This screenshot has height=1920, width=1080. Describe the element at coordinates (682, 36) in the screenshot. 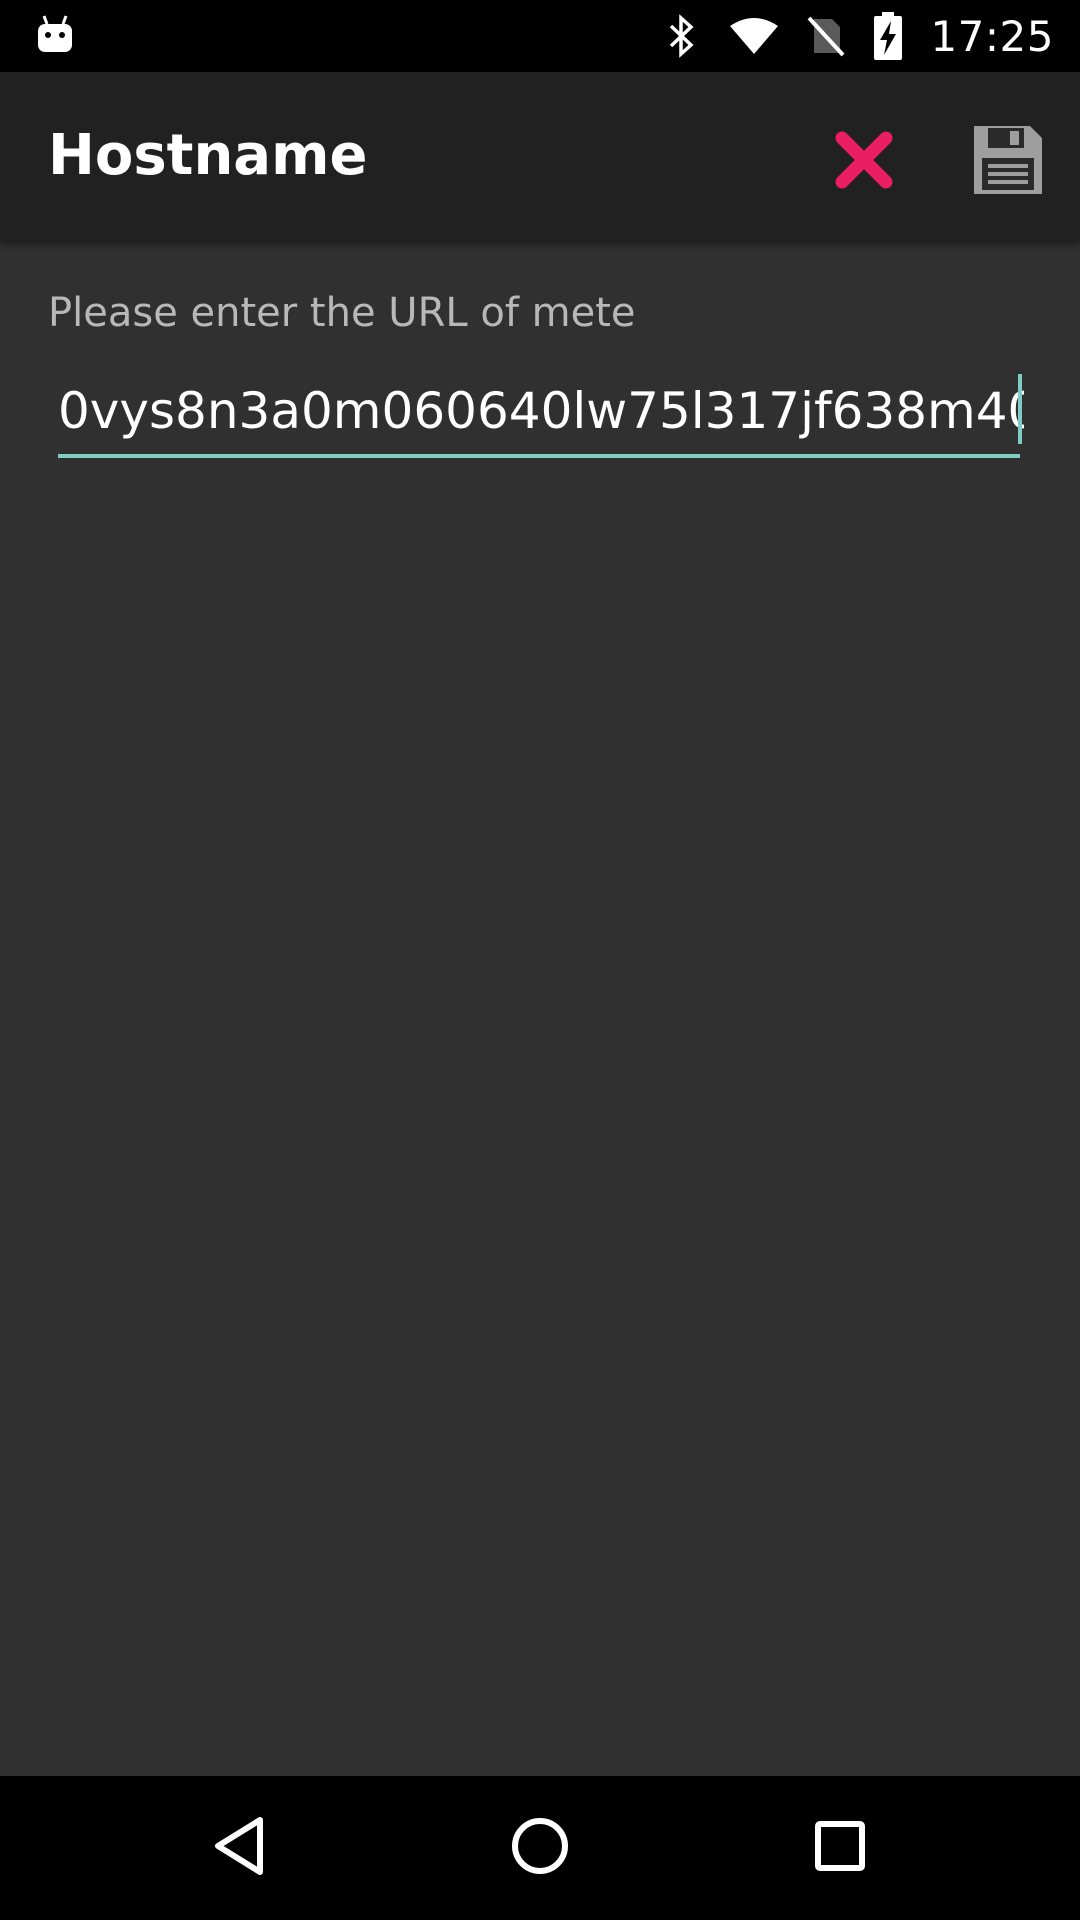

I see `bluetooth-icon` at that location.